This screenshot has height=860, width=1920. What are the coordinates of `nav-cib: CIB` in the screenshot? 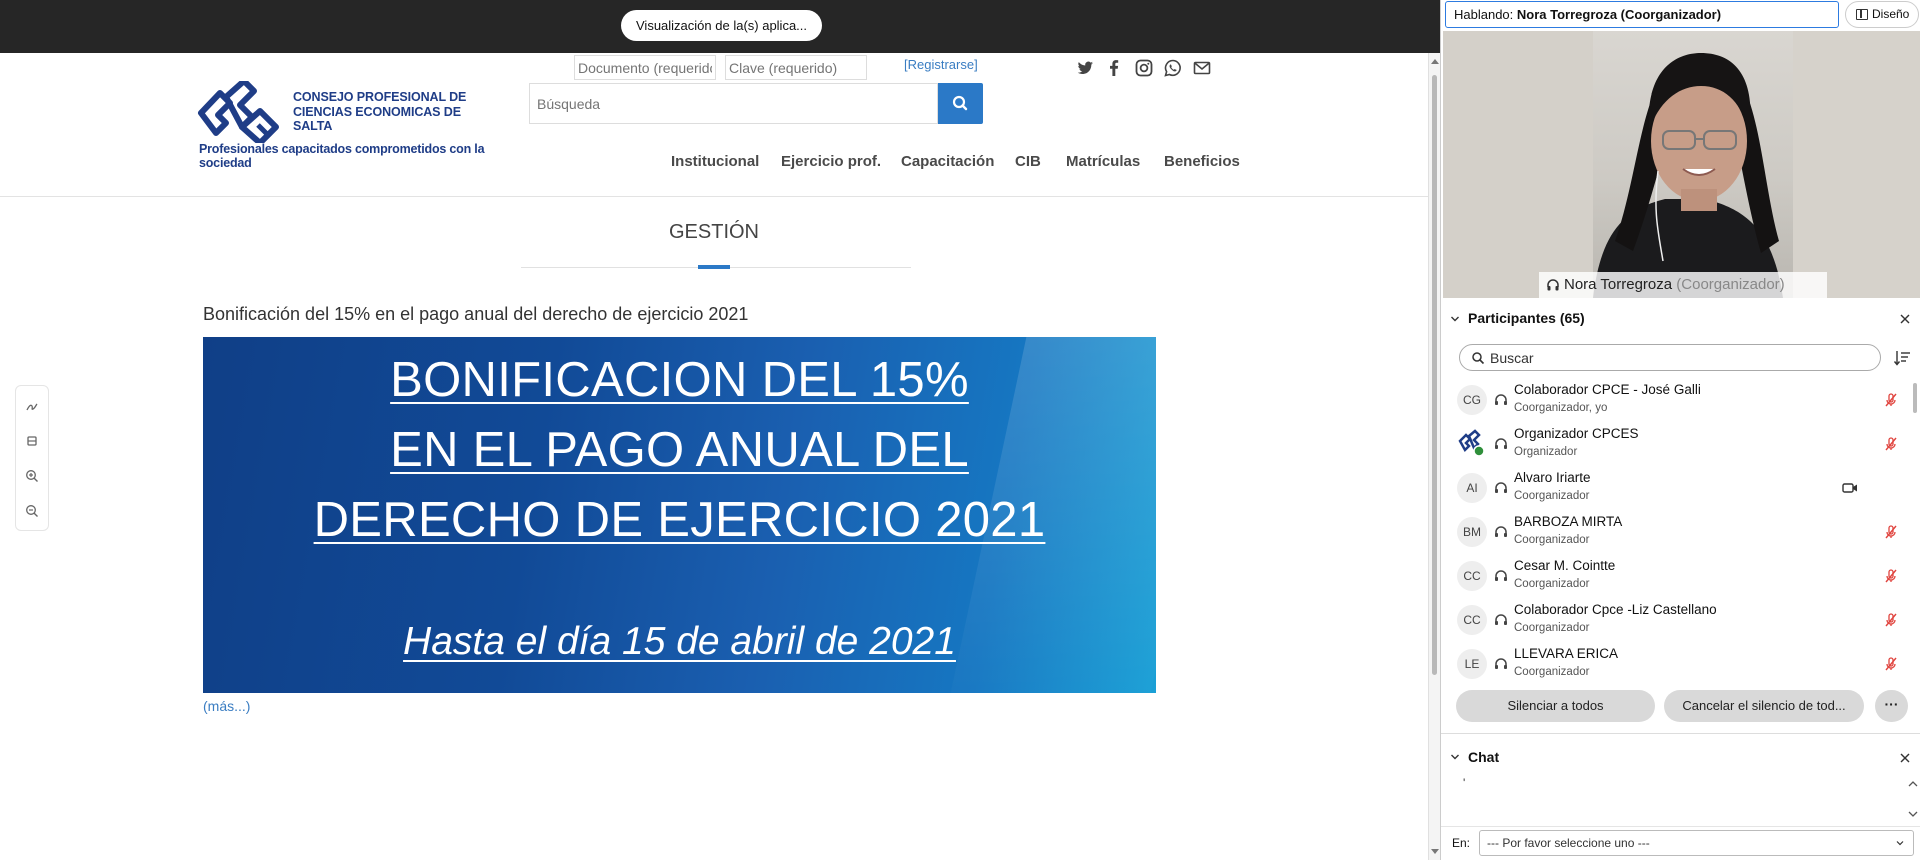 It's located at (1028, 161).